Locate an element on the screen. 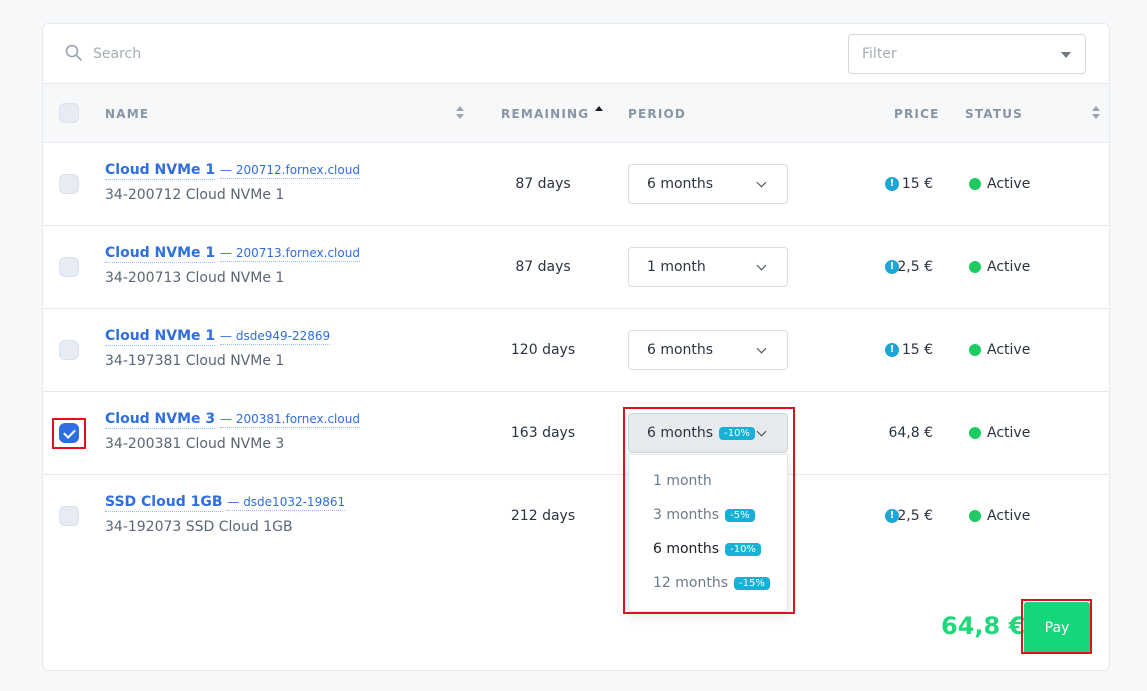 The image size is (1147, 691). service-host: — 200713.fornex.cloud is located at coordinates (290, 254).